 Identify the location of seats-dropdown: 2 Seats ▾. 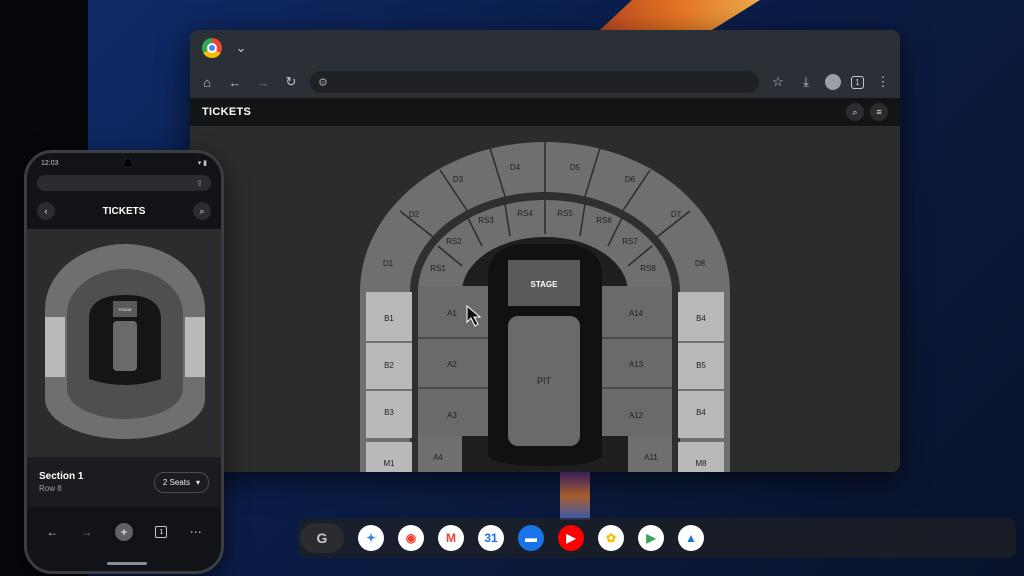
(181, 482).